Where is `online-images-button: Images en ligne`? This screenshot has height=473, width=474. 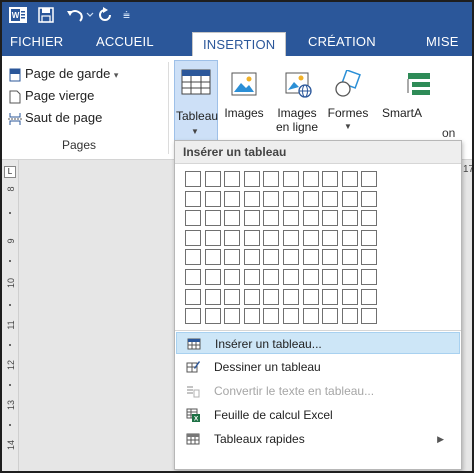
online-images-button: Images en ligne is located at coordinates (297, 97).